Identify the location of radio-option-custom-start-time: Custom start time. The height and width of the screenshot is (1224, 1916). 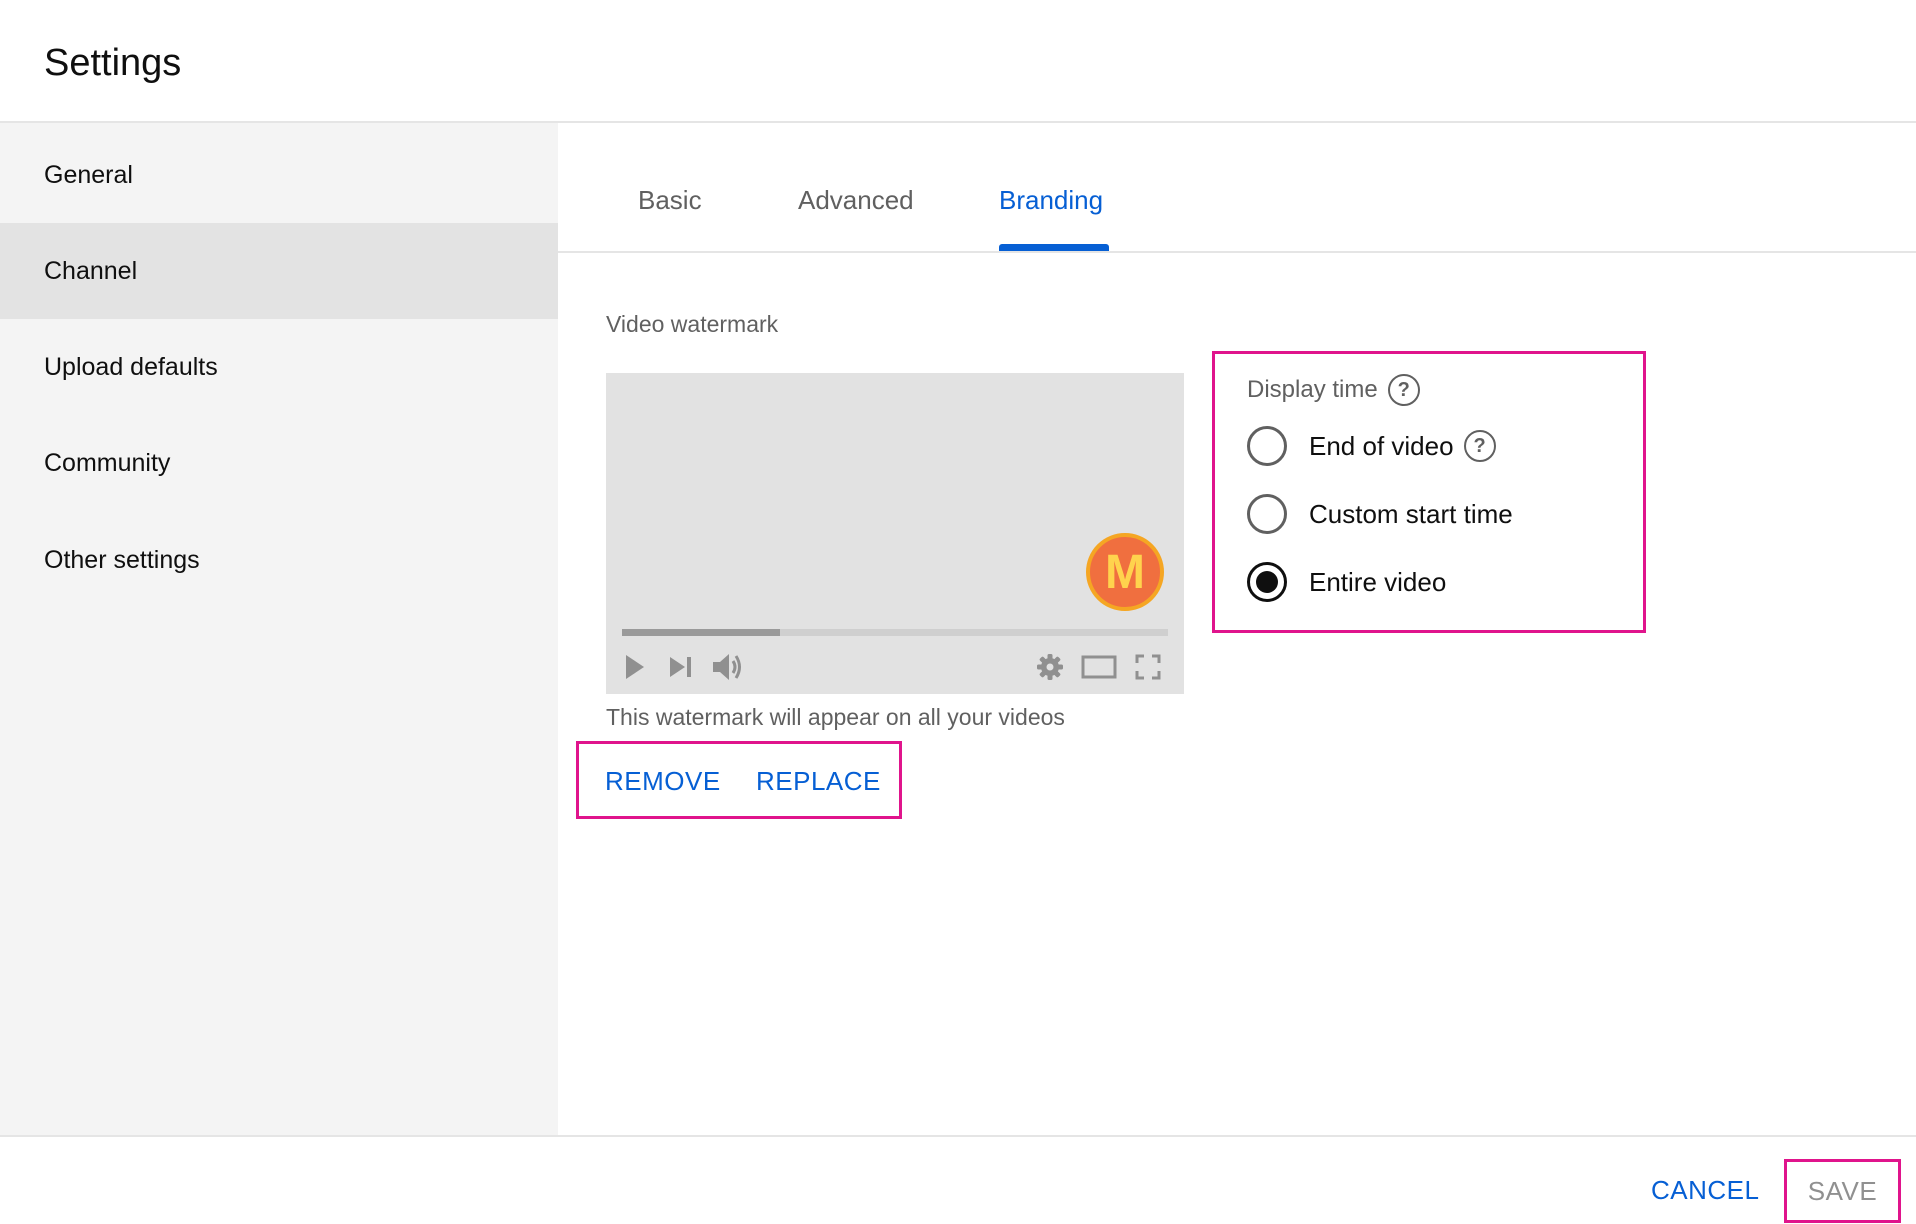
(1380, 514).